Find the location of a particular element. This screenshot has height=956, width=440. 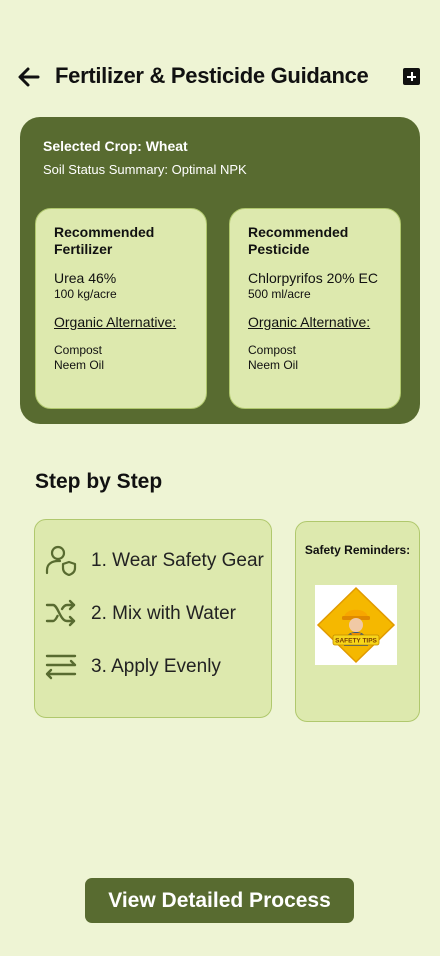

step-label: 2. Mix with Water is located at coordinates (163, 613).